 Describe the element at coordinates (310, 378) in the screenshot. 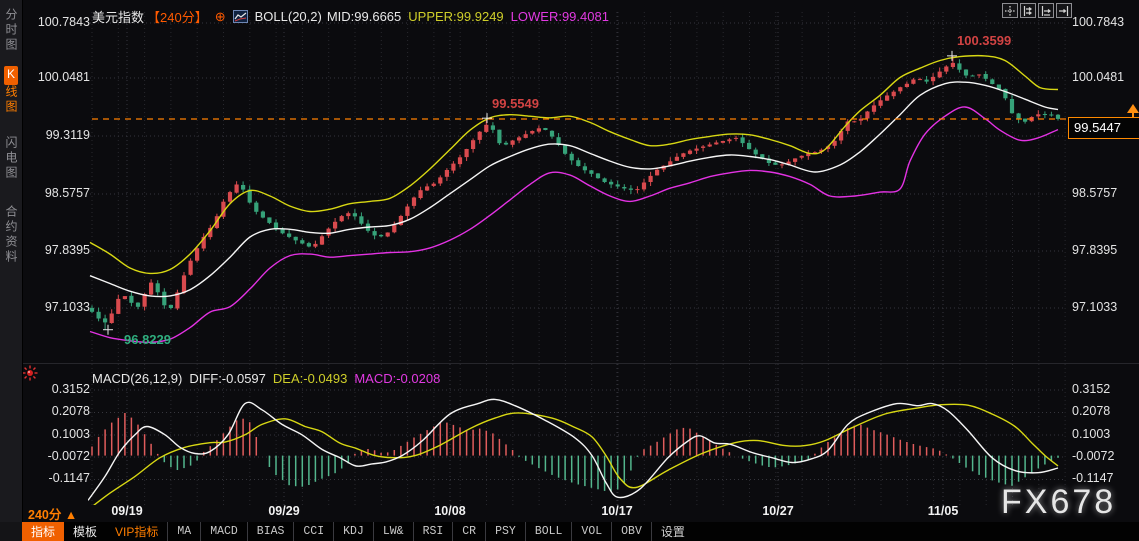

I see `macd-dea-value: DEA:-0.0493` at that location.